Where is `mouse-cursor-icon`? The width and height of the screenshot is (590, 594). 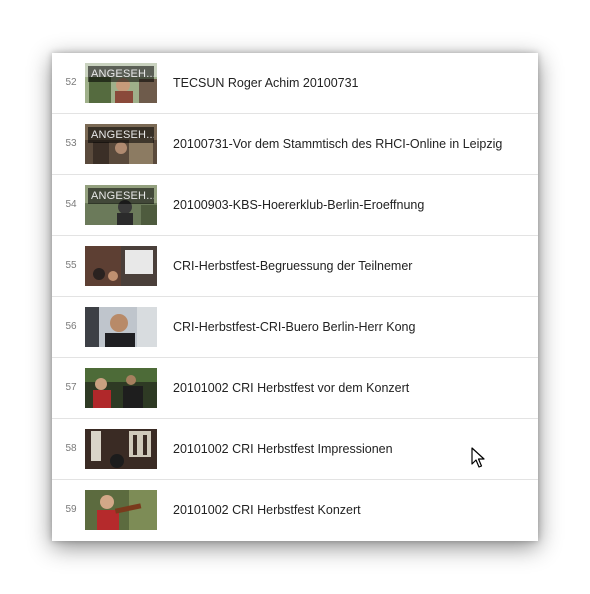 mouse-cursor-icon is located at coordinates (478, 457).